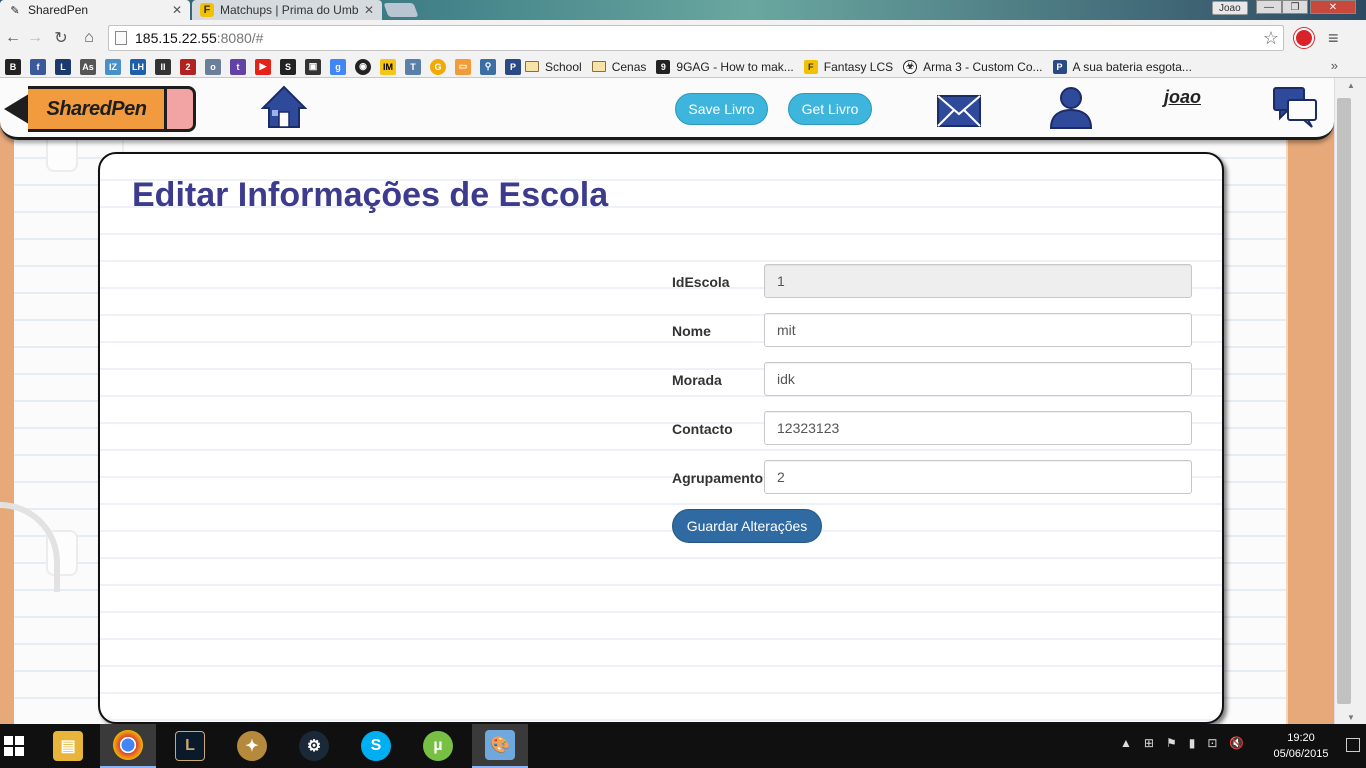 The height and width of the screenshot is (768, 1366). I want to click on paint-icon: 🎨, so click(500, 746).